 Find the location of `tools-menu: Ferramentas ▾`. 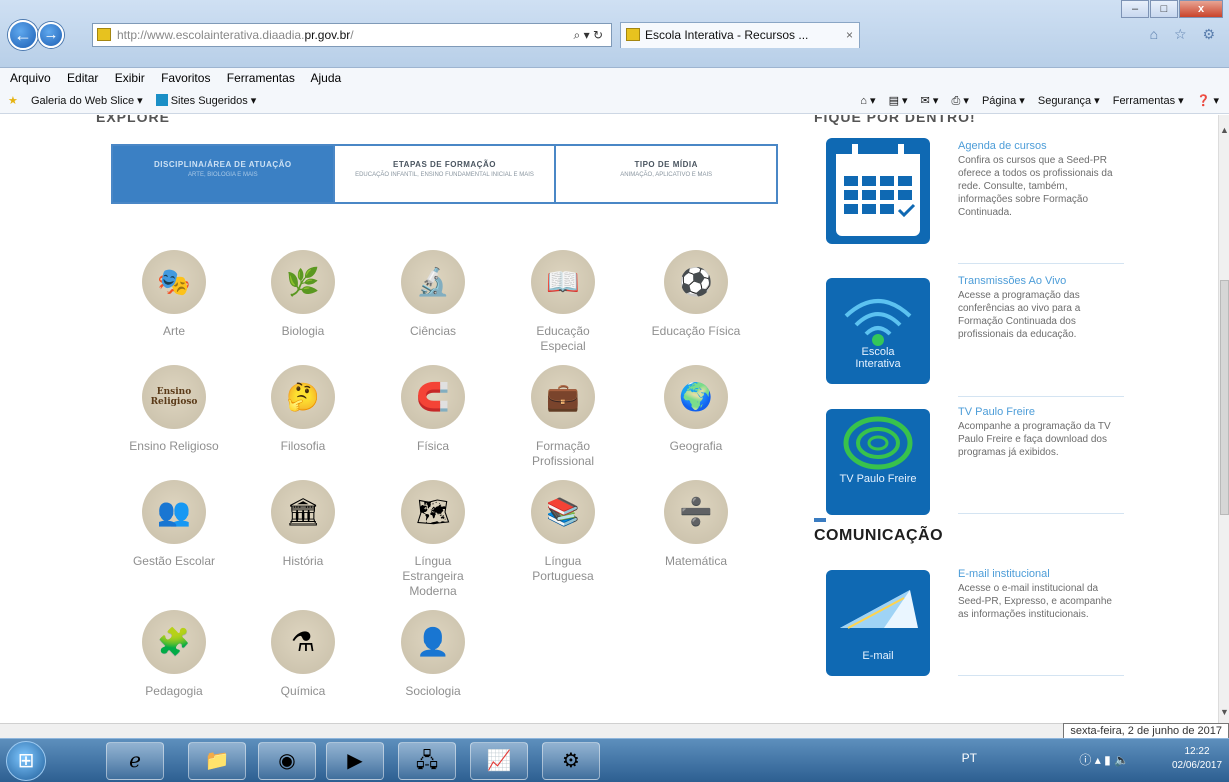

tools-menu: Ferramentas ▾ is located at coordinates (1148, 101).